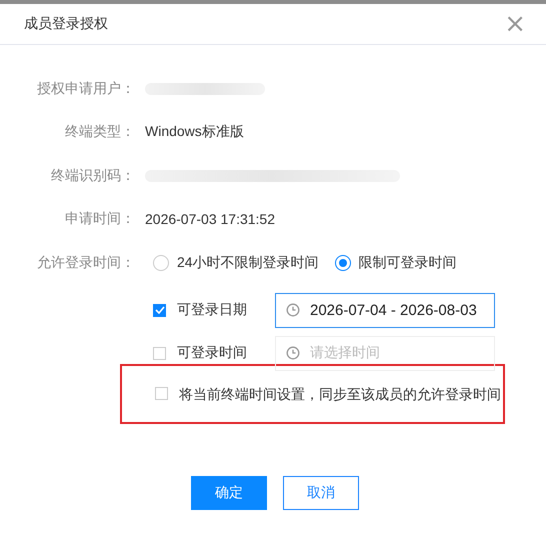 The width and height of the screenshot is (546, 543). I want to click on checkbox-label: 将当前终端时间设置，同步至该成员的允许登录时间, so click(341, 394).